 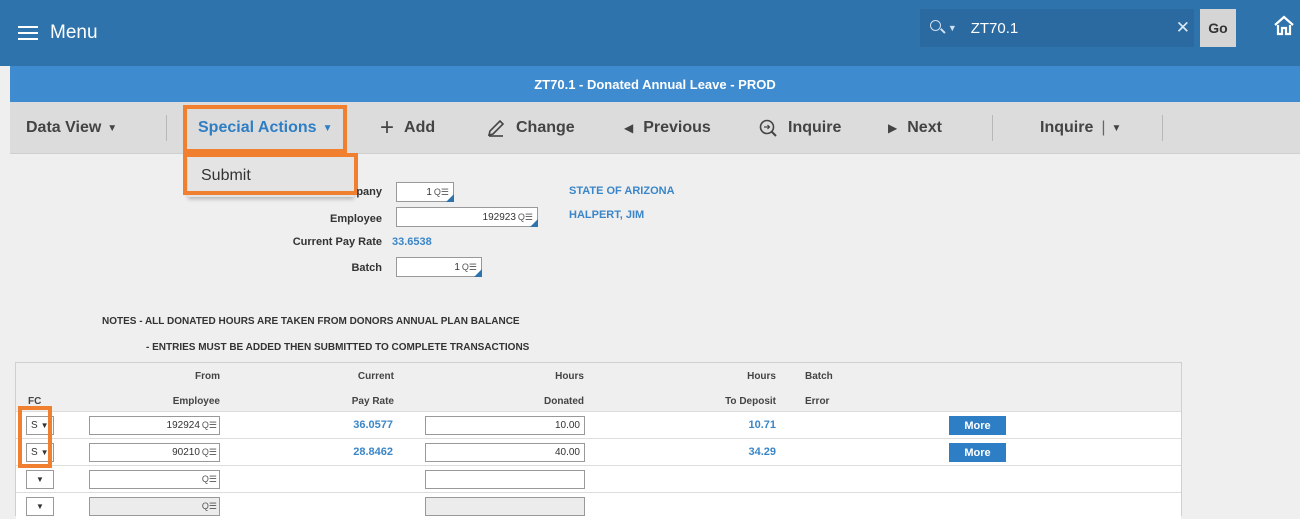 I want to click on add-button: + Add, so click(x=407, y=128).